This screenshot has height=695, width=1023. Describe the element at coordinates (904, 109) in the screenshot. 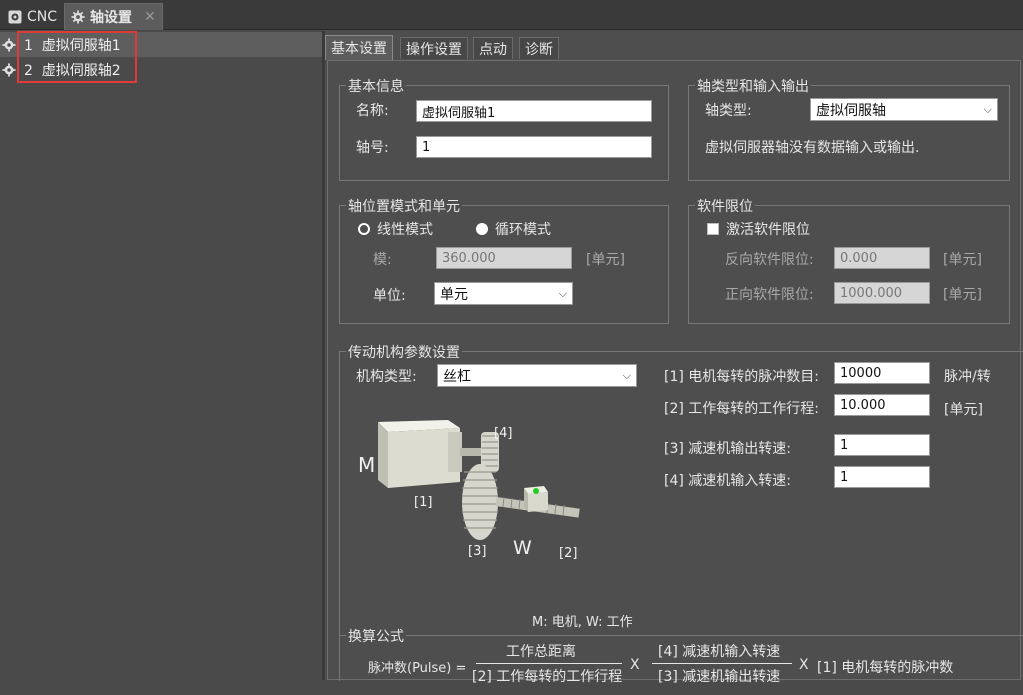

I see `axis-type-select: 虚拟伺服轴 ⌵` at that location.